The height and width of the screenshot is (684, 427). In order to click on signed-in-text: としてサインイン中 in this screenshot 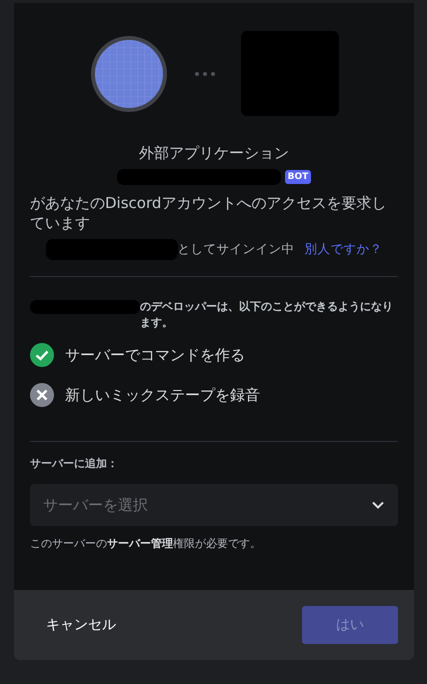, I will do `click(236, 249)`.